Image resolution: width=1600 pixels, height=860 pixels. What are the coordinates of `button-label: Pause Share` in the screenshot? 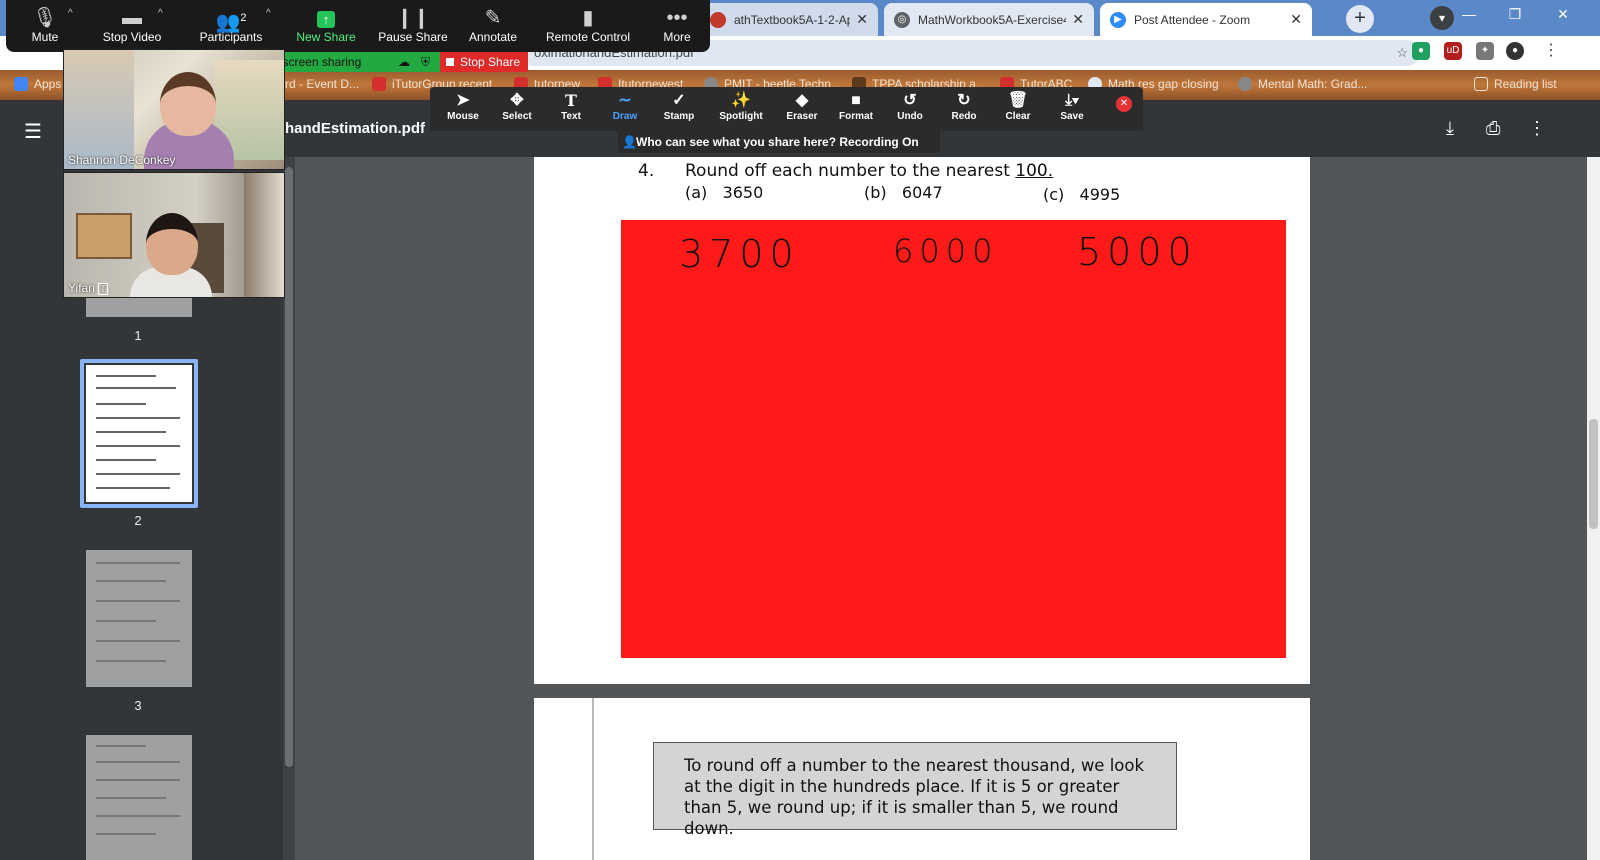 It's located at (413, 37).